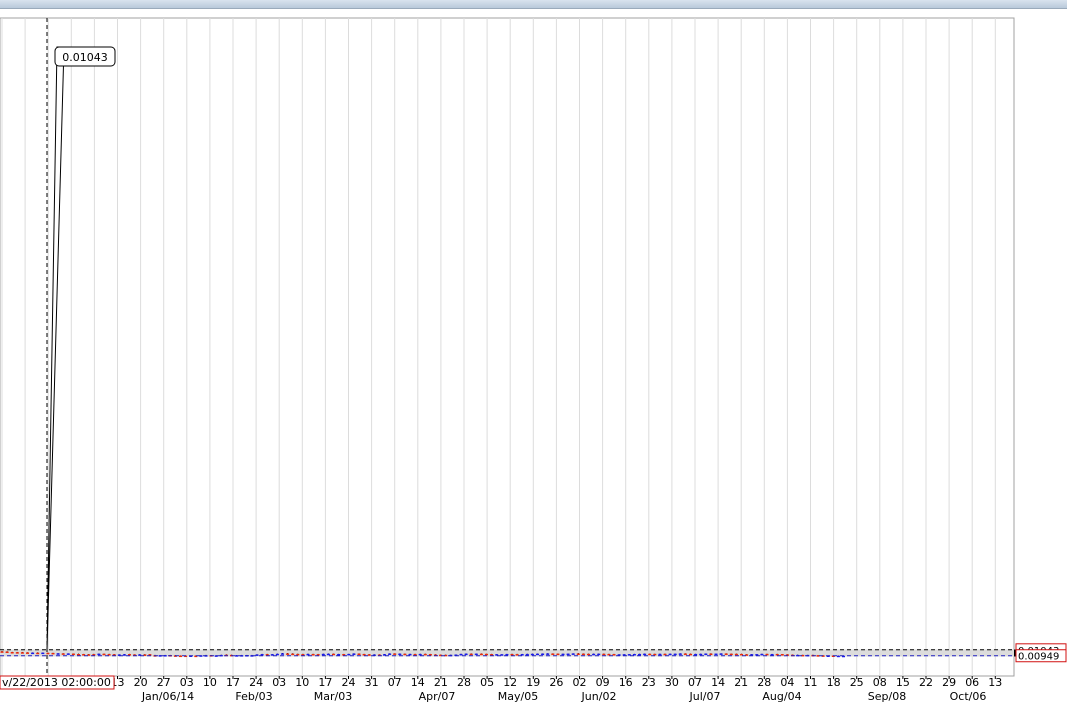 Image resolution: width=1067 pixels, height=711 pixels. What do you see at coordinates (372, 682) in the screenshot?
I see `x-tick-label: 31` at bounding box center [372, 682].